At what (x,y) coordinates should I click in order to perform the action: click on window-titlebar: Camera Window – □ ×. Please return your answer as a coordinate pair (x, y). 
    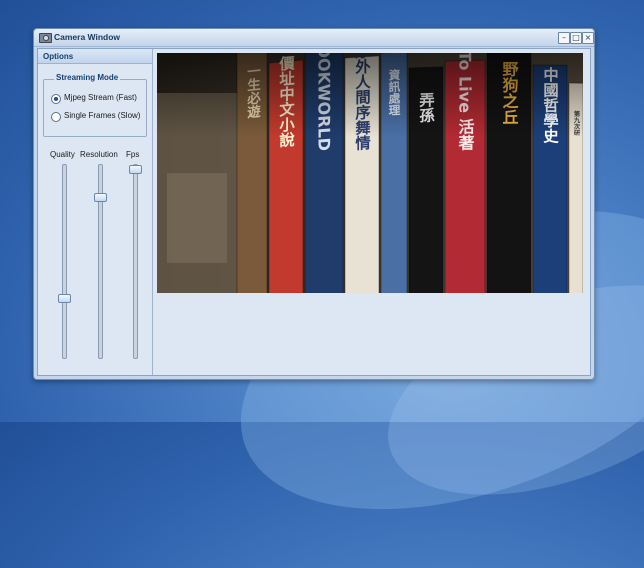
    Looking at the image, I should click on (314, 38).